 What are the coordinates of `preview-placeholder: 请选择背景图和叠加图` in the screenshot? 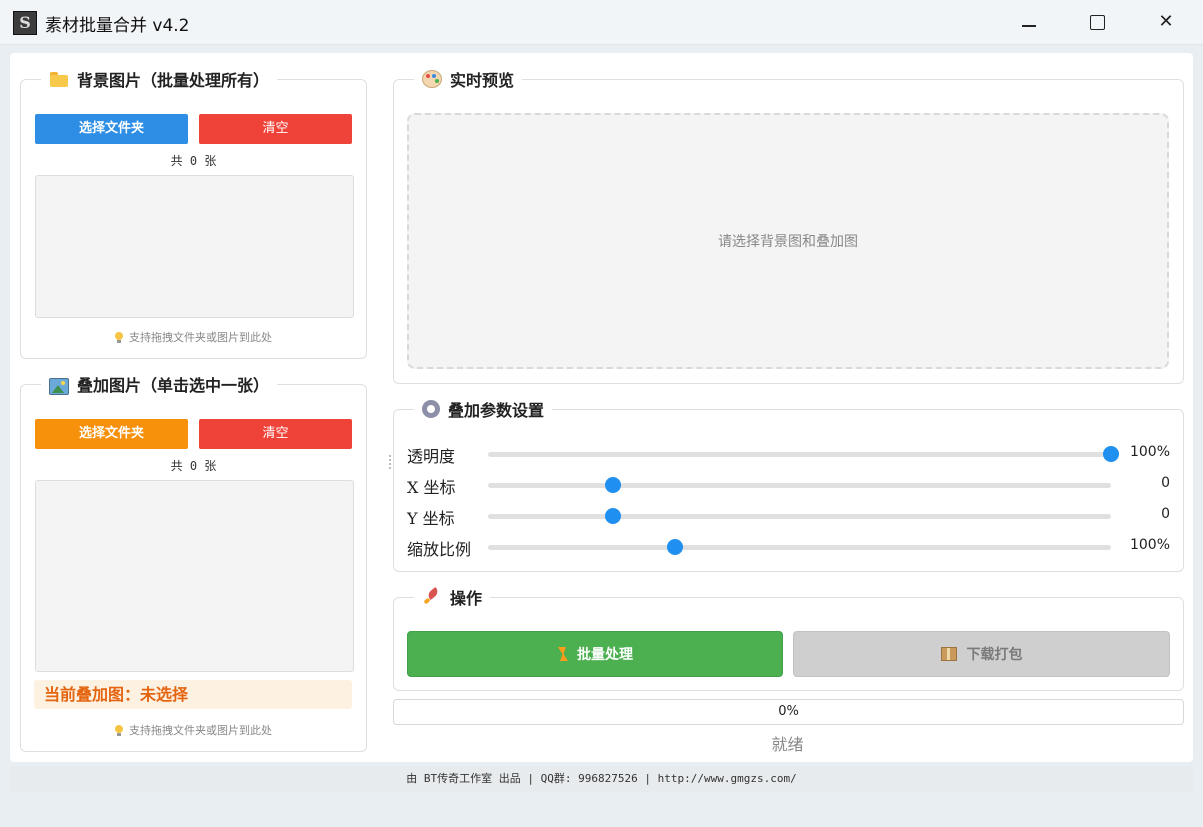 It's located at (788, 242).